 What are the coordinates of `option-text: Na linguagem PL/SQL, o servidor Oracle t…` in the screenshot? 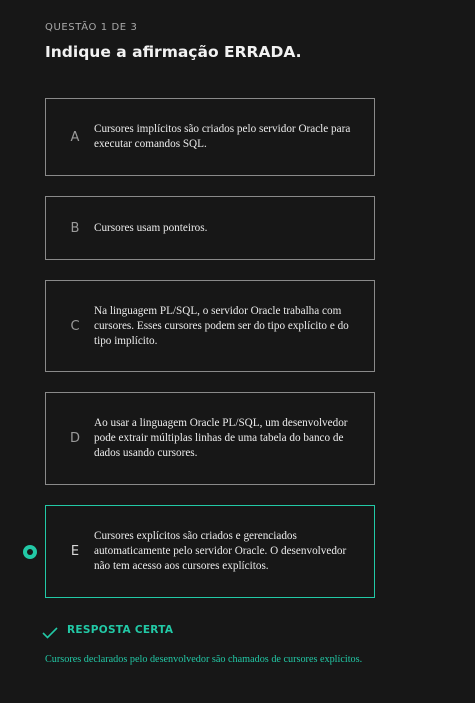 It's located at (221, 325).